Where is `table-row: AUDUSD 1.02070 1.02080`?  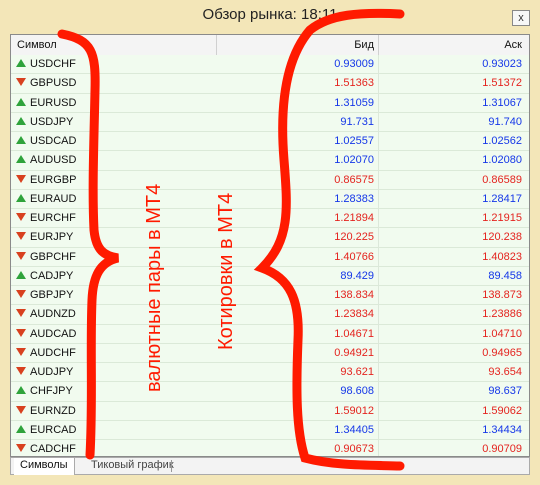
table-row: AUDUSD 1.02070 1.02080 is located at coordinates (270, 161).